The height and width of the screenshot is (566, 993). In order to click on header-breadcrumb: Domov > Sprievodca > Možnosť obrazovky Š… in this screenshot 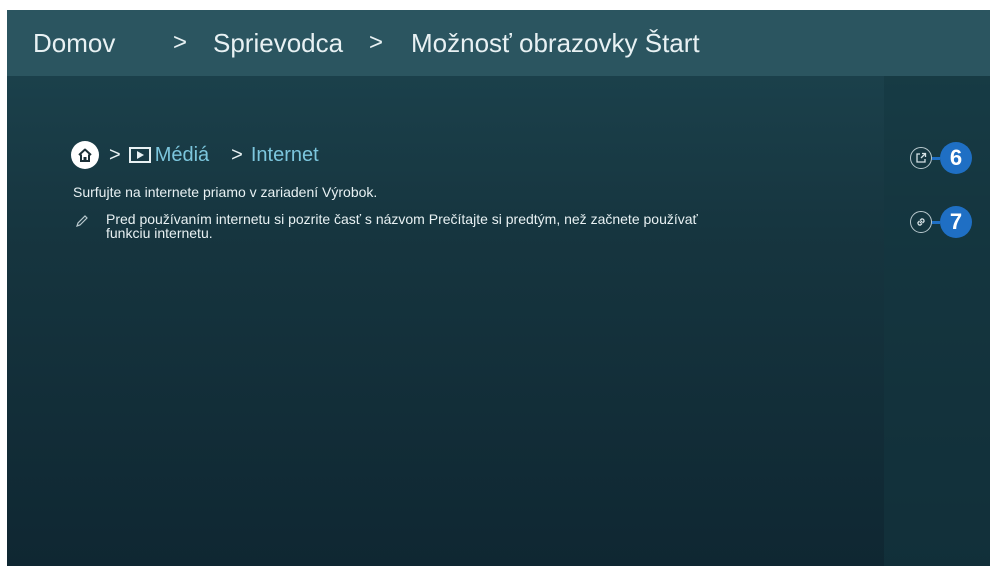, I will do `click(498, 43)`.